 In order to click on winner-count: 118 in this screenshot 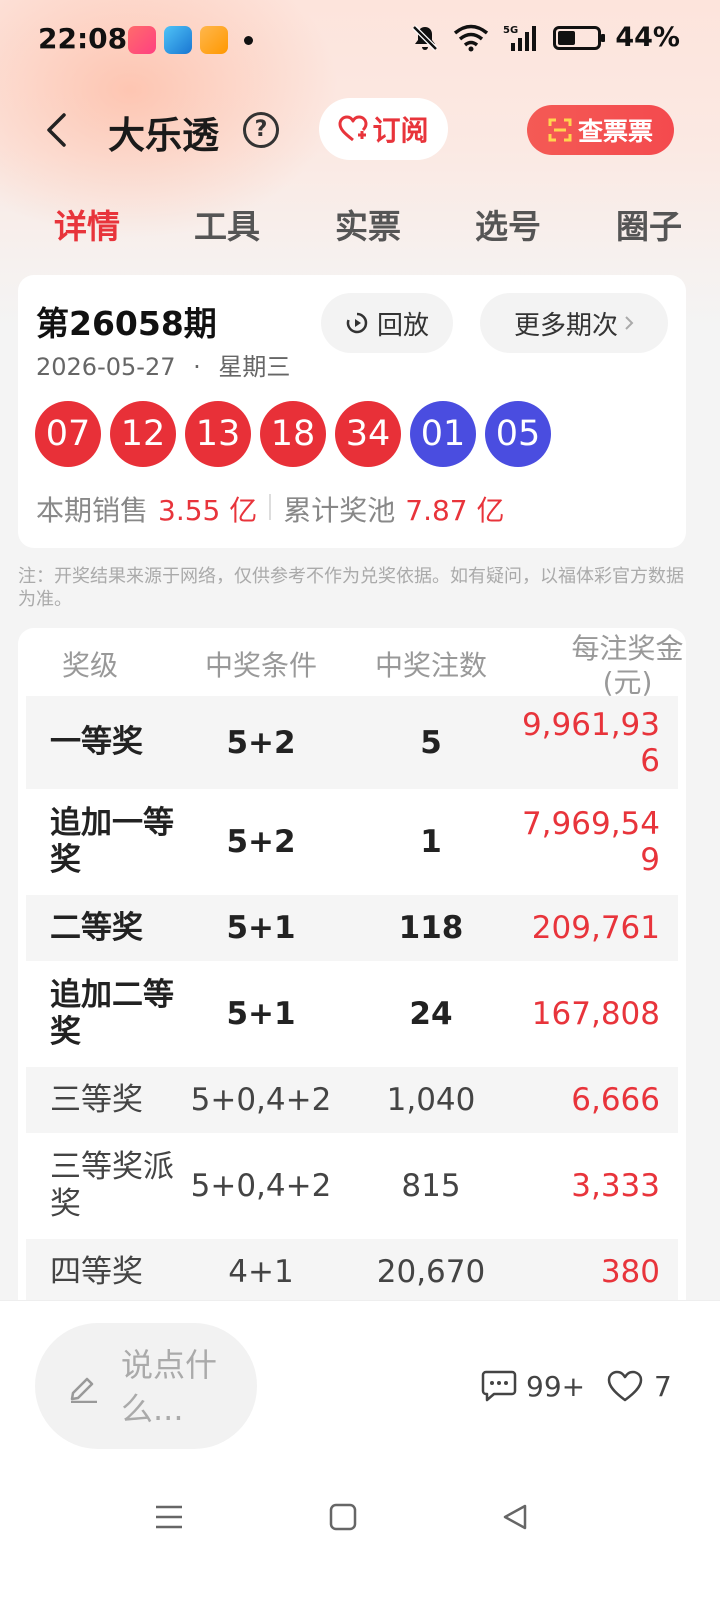, I will do `click(431, 928)`.